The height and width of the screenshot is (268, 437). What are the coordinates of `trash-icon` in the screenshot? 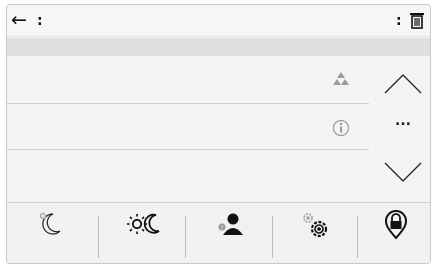 It's located at (417, 20).